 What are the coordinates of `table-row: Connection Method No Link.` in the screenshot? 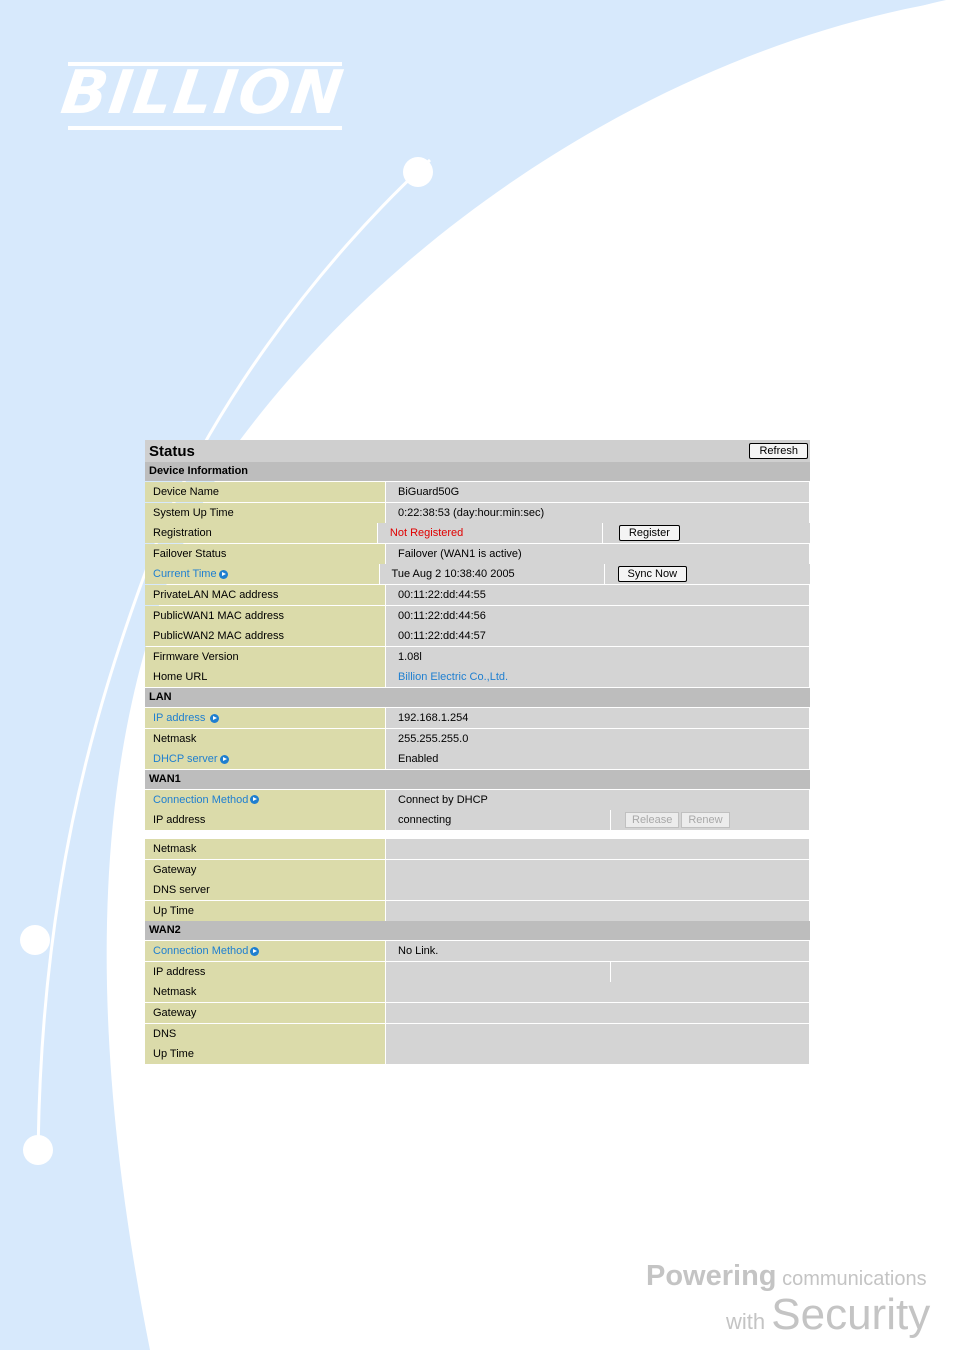 It's located at (477, 951).